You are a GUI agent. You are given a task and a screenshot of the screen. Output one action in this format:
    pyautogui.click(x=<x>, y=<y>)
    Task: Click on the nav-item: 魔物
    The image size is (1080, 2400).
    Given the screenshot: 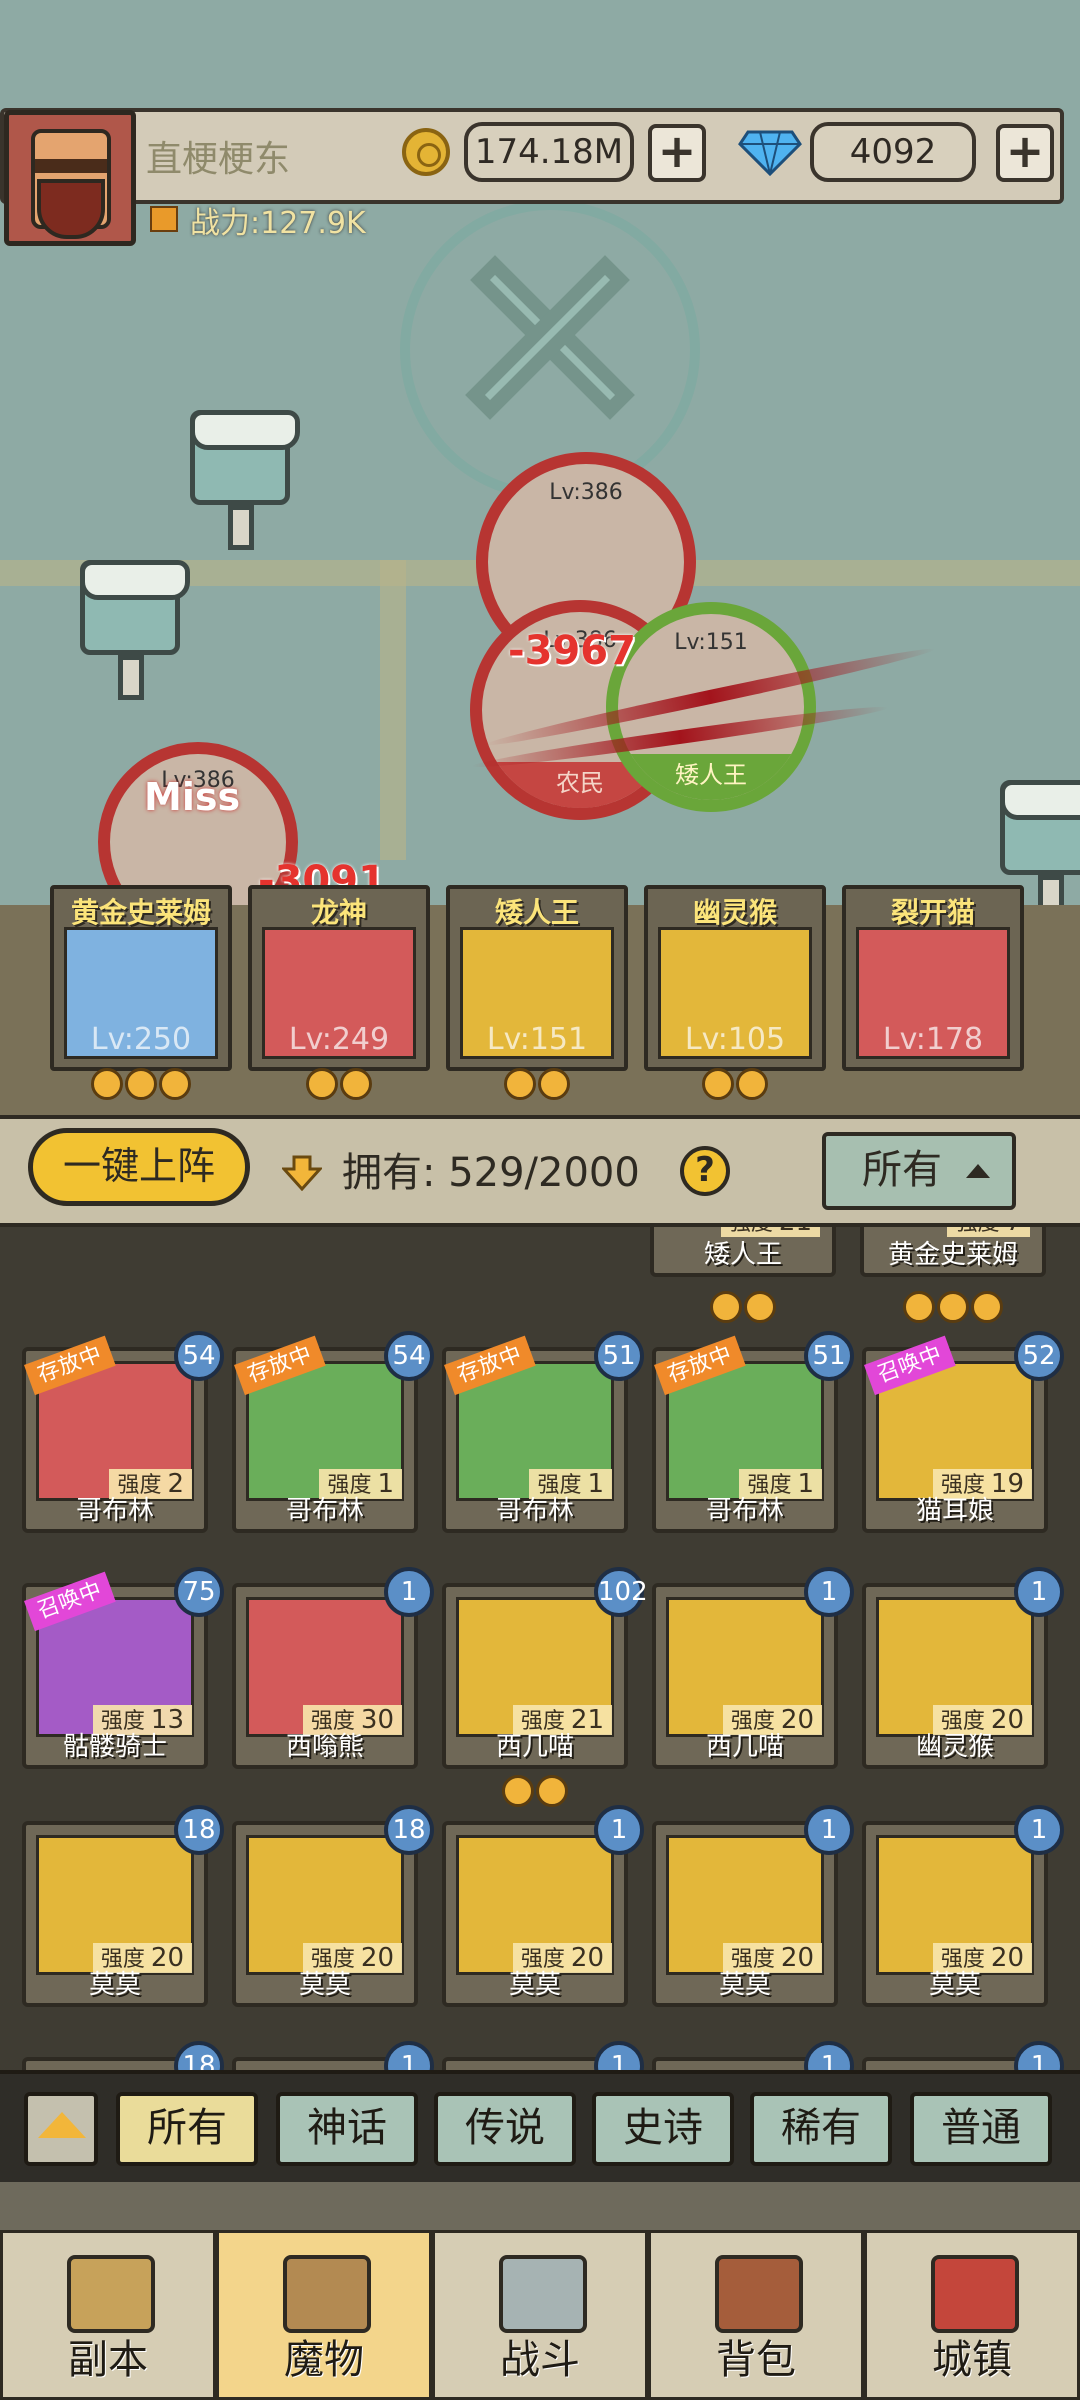 What is the action you would take?
    pyautogui.click(x=324, y=2315)
    